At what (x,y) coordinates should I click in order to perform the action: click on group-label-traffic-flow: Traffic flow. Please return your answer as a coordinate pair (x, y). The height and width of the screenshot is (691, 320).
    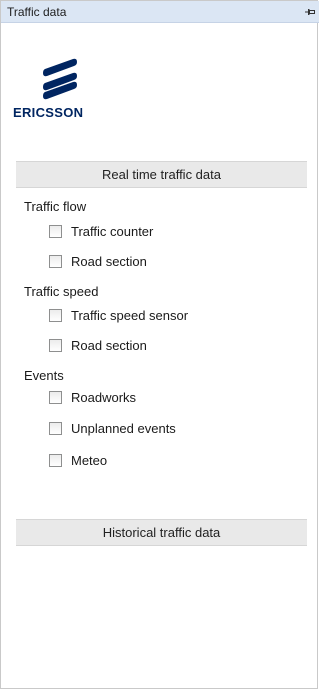
    Looking at the image, I should click on (55, 206).